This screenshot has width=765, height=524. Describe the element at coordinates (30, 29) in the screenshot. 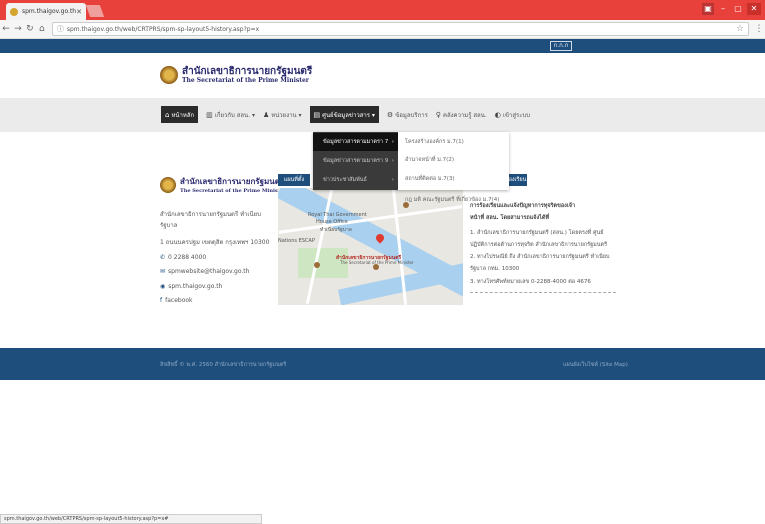

I see `reload-icon: ↻` at that location.